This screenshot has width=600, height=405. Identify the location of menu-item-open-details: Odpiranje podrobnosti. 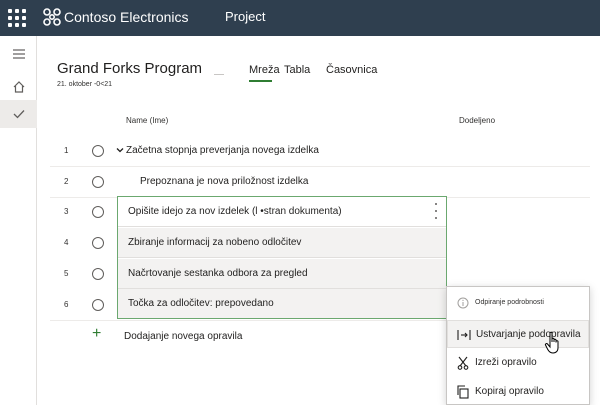
(518, 303).